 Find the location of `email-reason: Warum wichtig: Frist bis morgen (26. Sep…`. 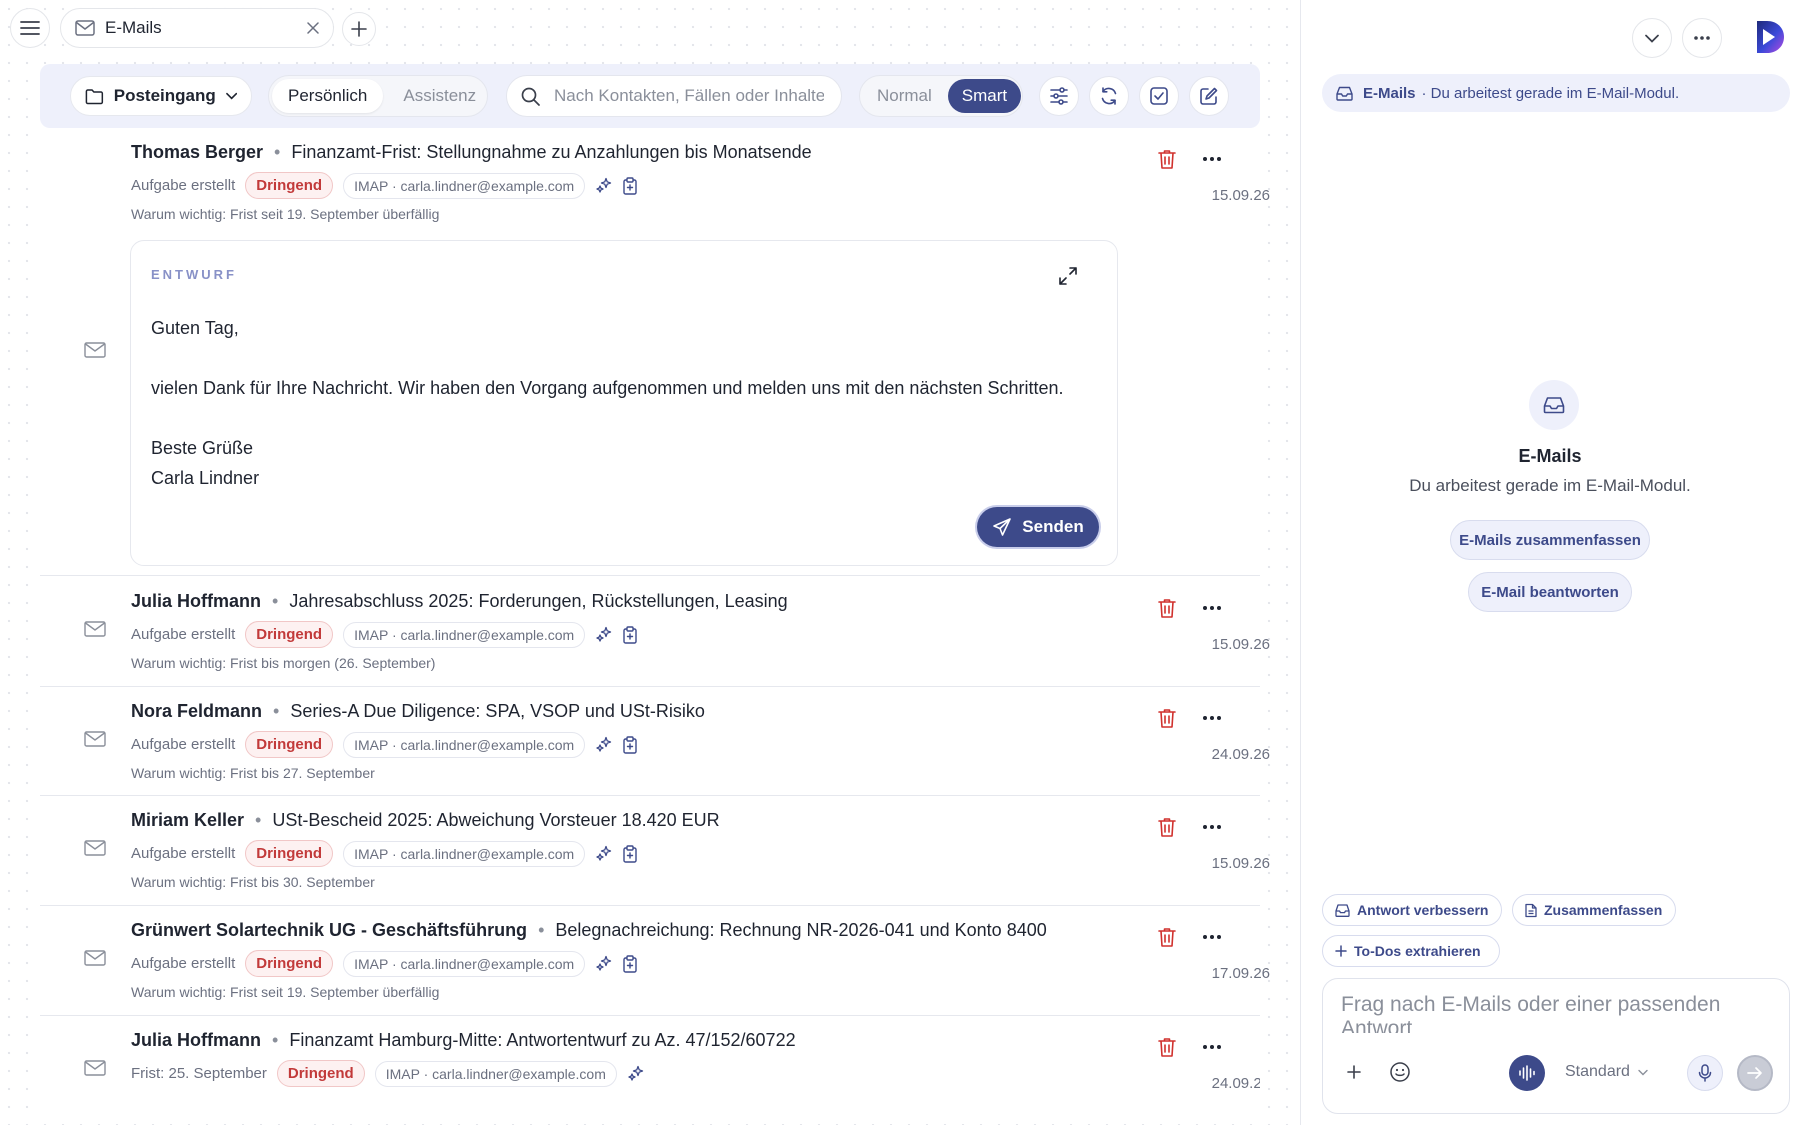

email-reason: Warum wichtig: Frist bis morgen (26. Sep… is located at coordinates (283, 663).